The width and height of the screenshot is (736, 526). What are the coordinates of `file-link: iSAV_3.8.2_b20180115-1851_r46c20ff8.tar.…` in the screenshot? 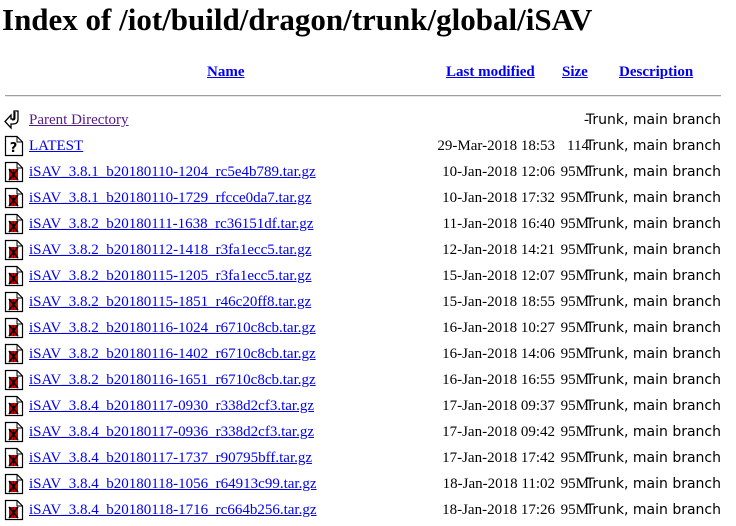 It's located at (170, 302).